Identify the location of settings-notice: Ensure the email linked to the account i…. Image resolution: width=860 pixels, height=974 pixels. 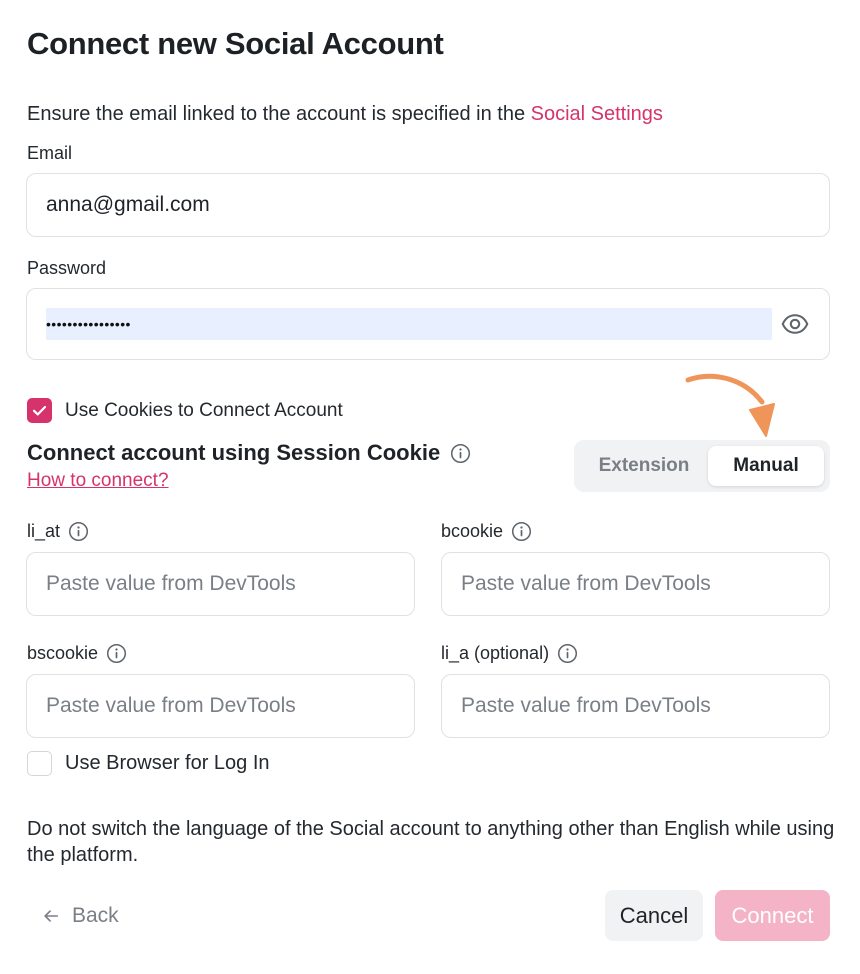
(345, 114).